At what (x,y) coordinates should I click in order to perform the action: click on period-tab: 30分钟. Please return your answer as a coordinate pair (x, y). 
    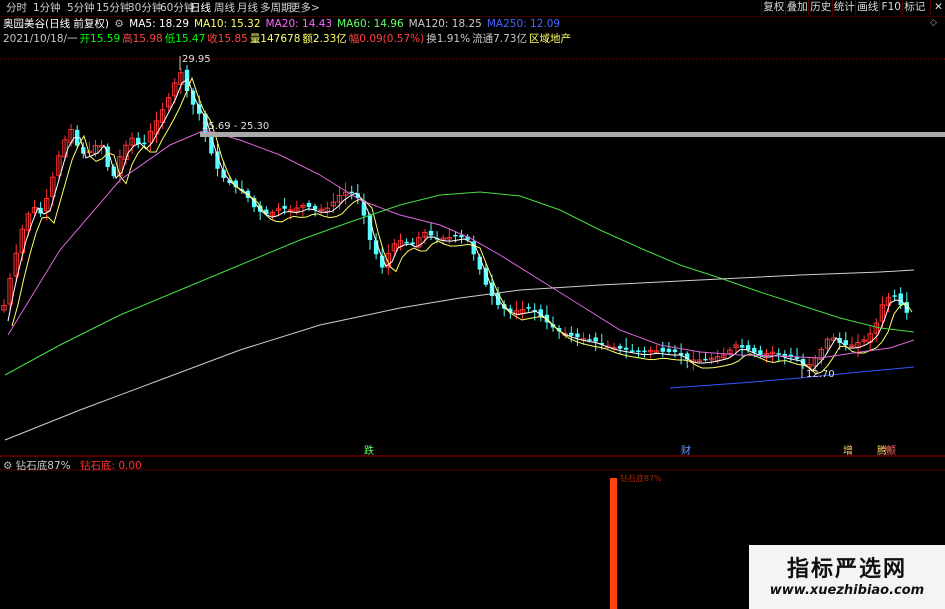
    Looking at the image, I should click on (145, 8).